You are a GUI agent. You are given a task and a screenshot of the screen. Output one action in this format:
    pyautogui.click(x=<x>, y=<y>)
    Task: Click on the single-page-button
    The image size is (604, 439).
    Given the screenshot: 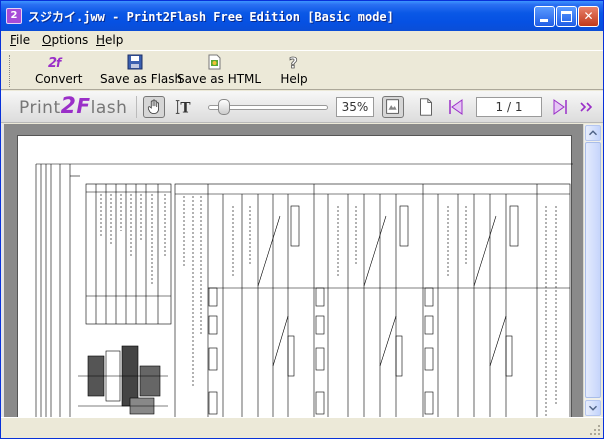 What is the action you would take?
    pyautogui.click(x=426, y=107)
    